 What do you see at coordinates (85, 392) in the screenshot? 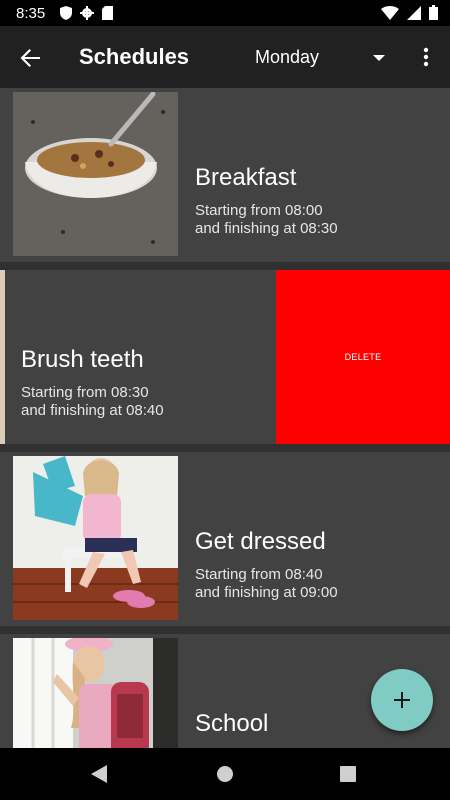
I see `schedule-start-time: Starting from 08:30` at bounding box center [85, 392].